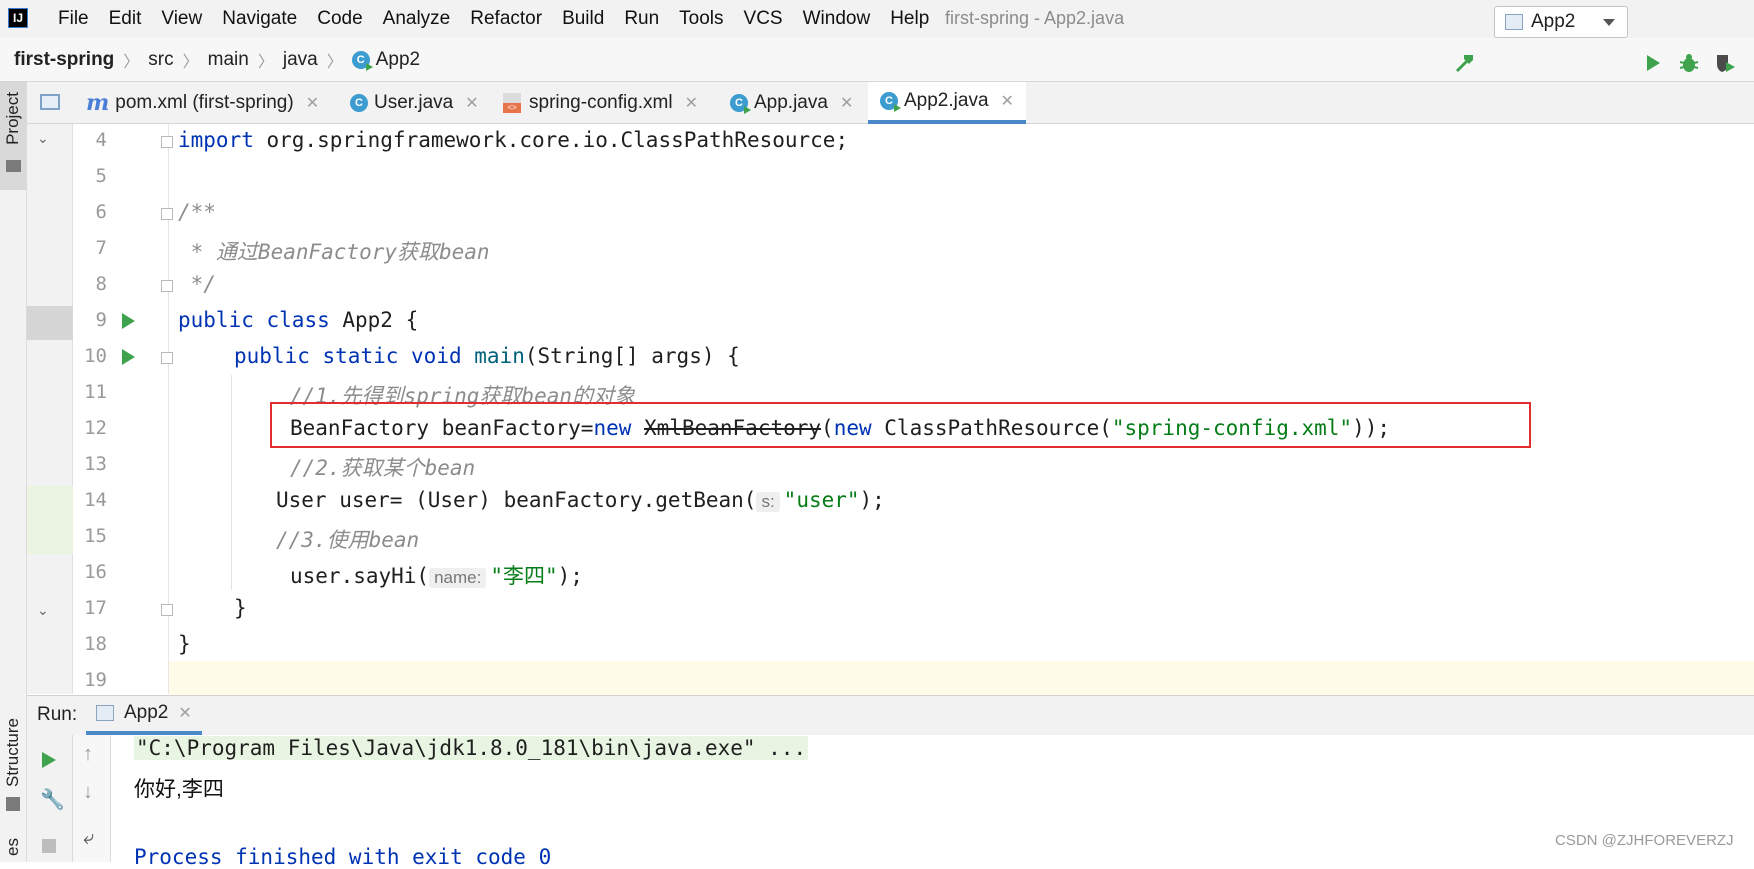 The height and width of the screenshot is (869, 1754). I want to click on keyword: class, so click(298, 320).